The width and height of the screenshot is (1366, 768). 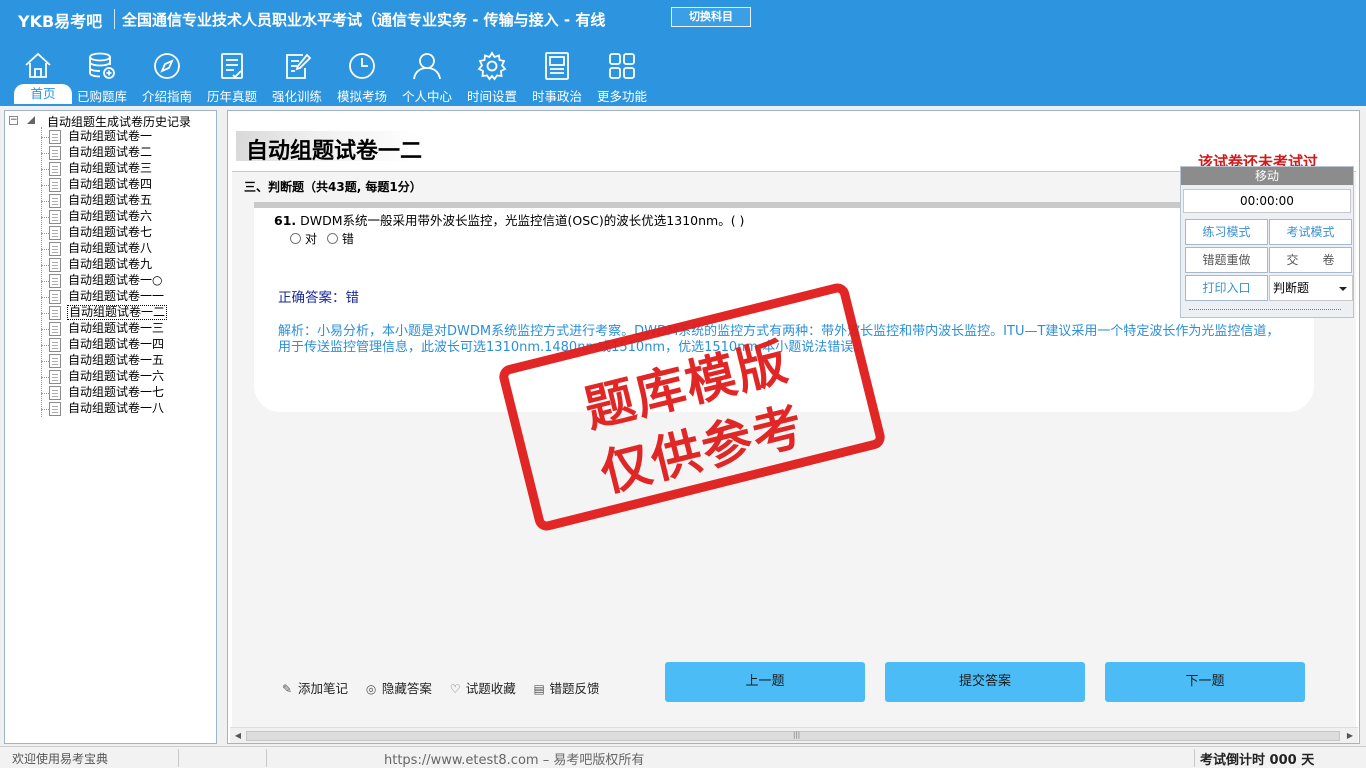 I want to click on nav-training: 强化训练, so click(x=297, y=74).